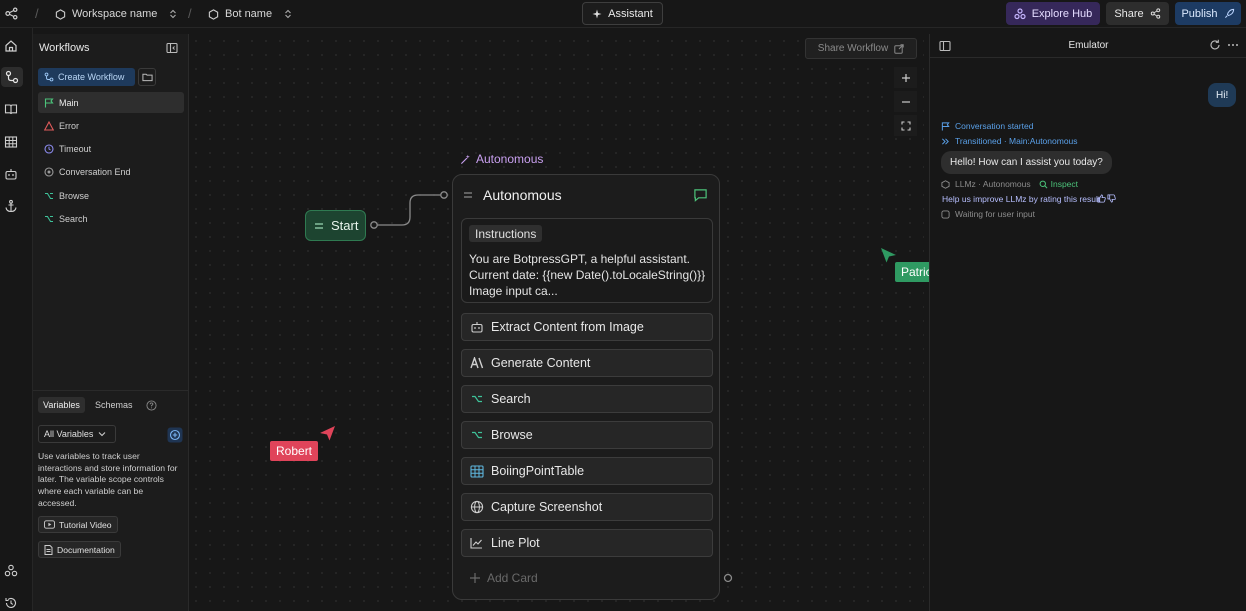 This screenshot has width=1246, height=611. I want to click on create-workflow-label: Create Workflow, so click(91, 77).